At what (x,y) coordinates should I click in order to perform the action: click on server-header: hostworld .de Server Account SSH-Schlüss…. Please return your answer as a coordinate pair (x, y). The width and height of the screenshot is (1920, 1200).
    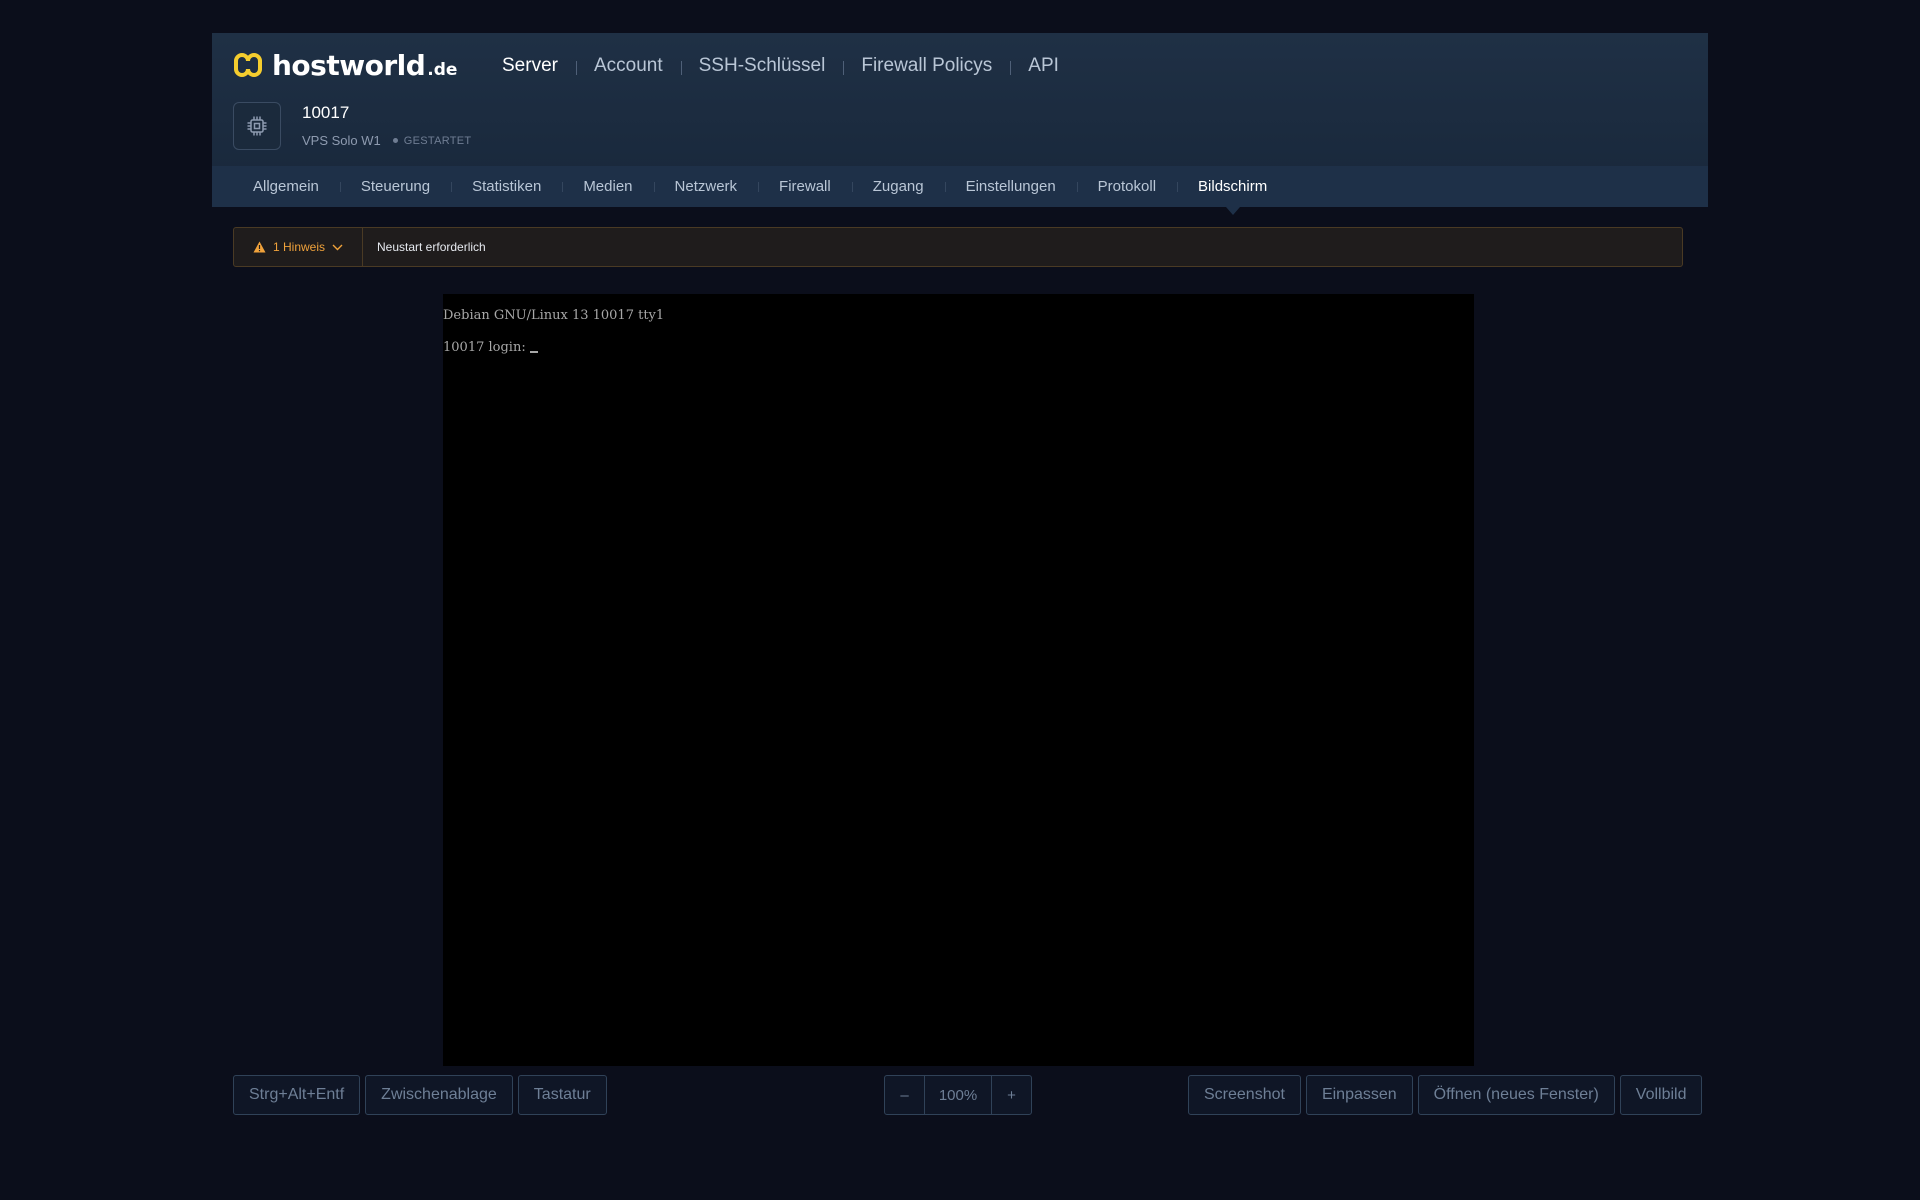
    Looking at the image, I should click on (960, 124).